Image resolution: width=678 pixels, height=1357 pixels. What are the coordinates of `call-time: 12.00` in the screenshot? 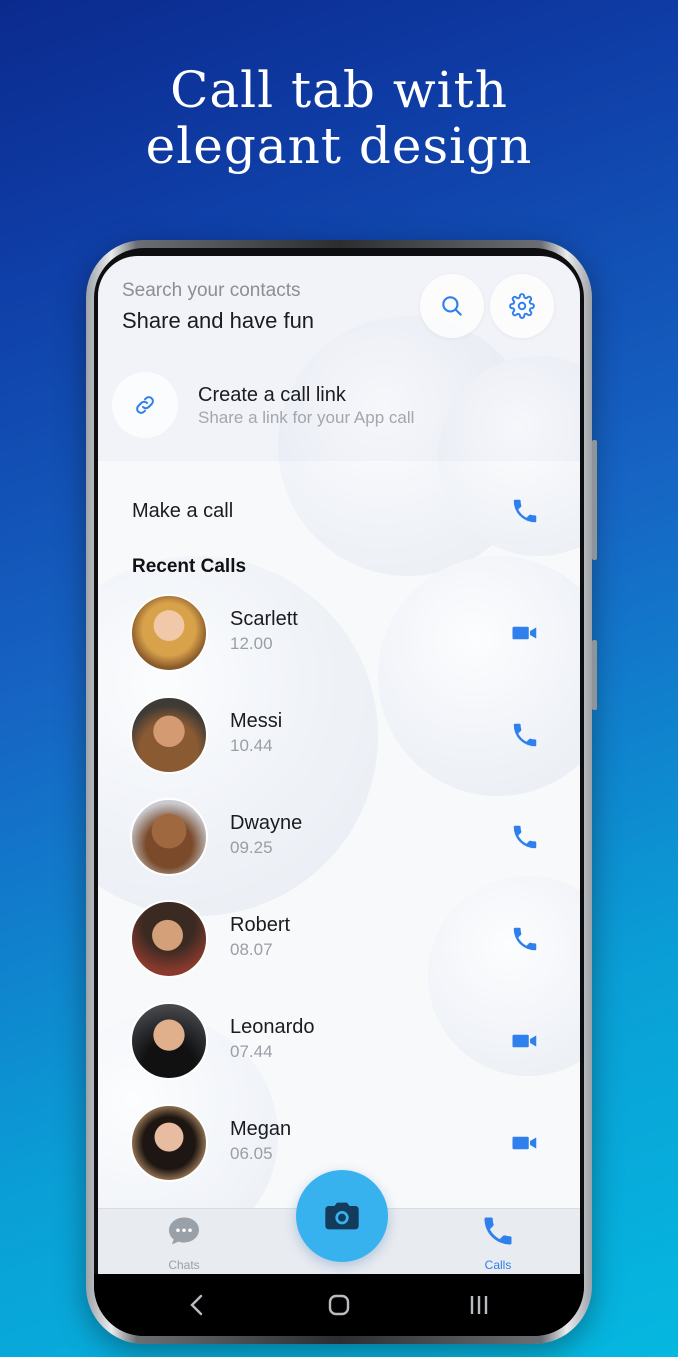 It's located at (251, 643).